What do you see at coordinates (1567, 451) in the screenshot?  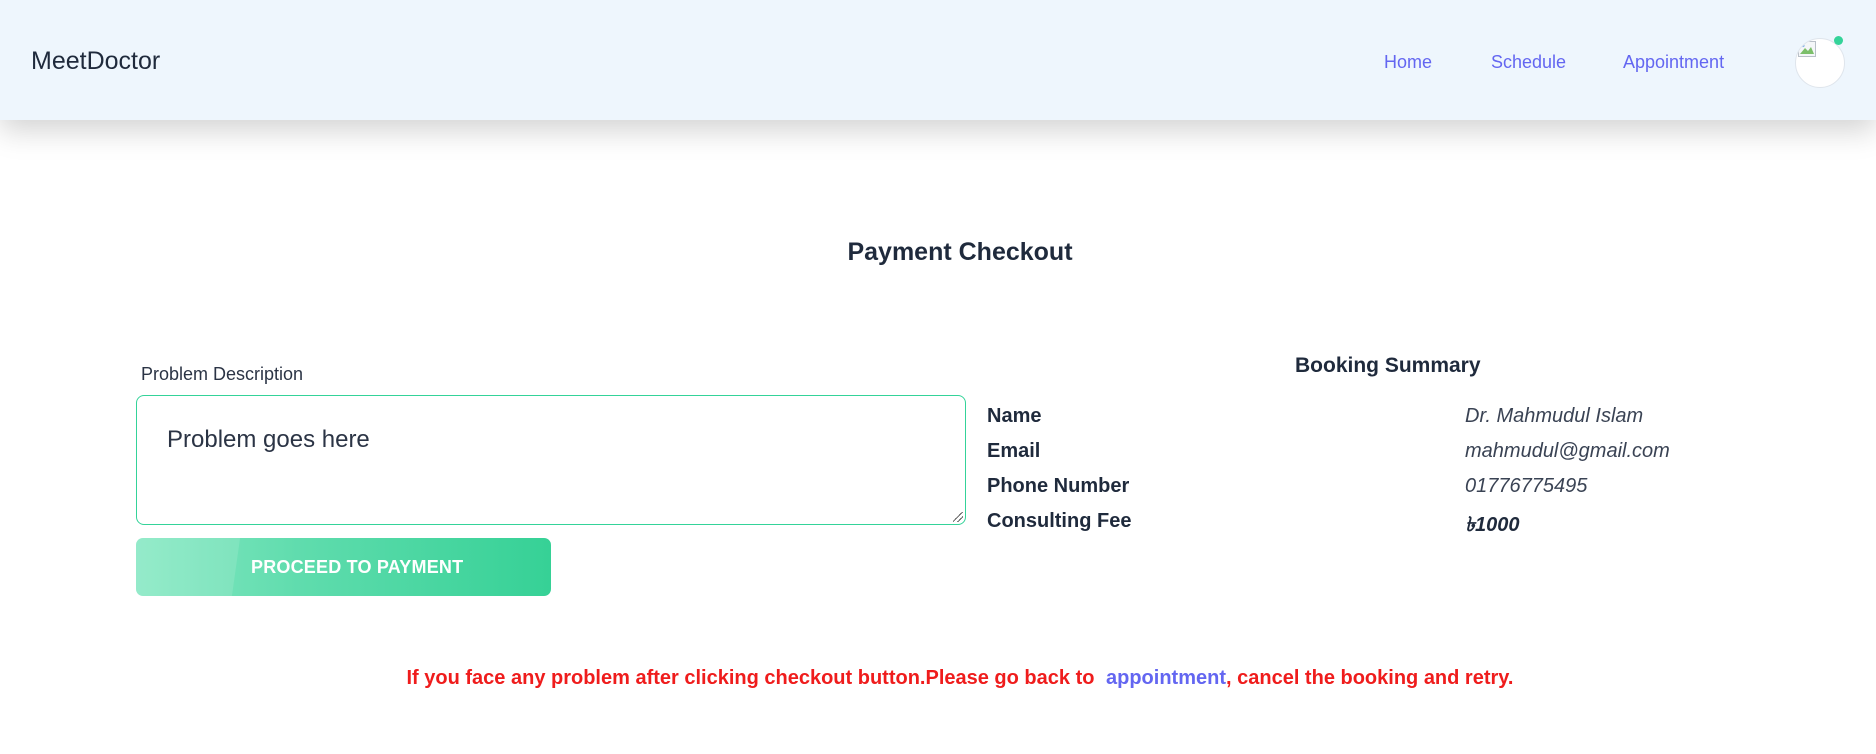 I see `summary-value-email: mahmudul@gmail.com` at bounding box center [1567, 451].